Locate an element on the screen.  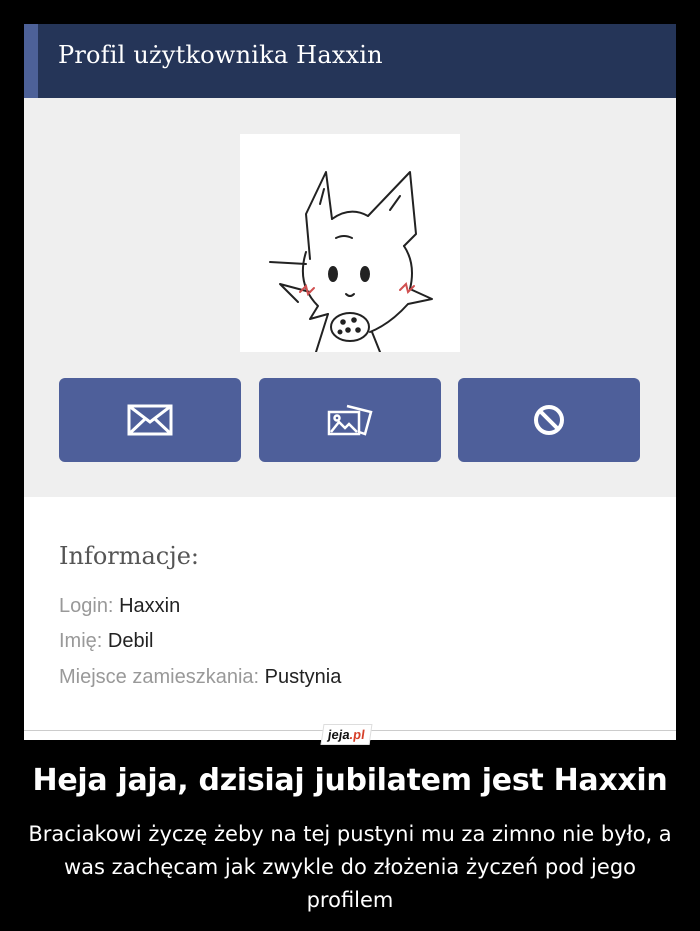
info-heading: Informacje: is located at coordinates (129, 556).